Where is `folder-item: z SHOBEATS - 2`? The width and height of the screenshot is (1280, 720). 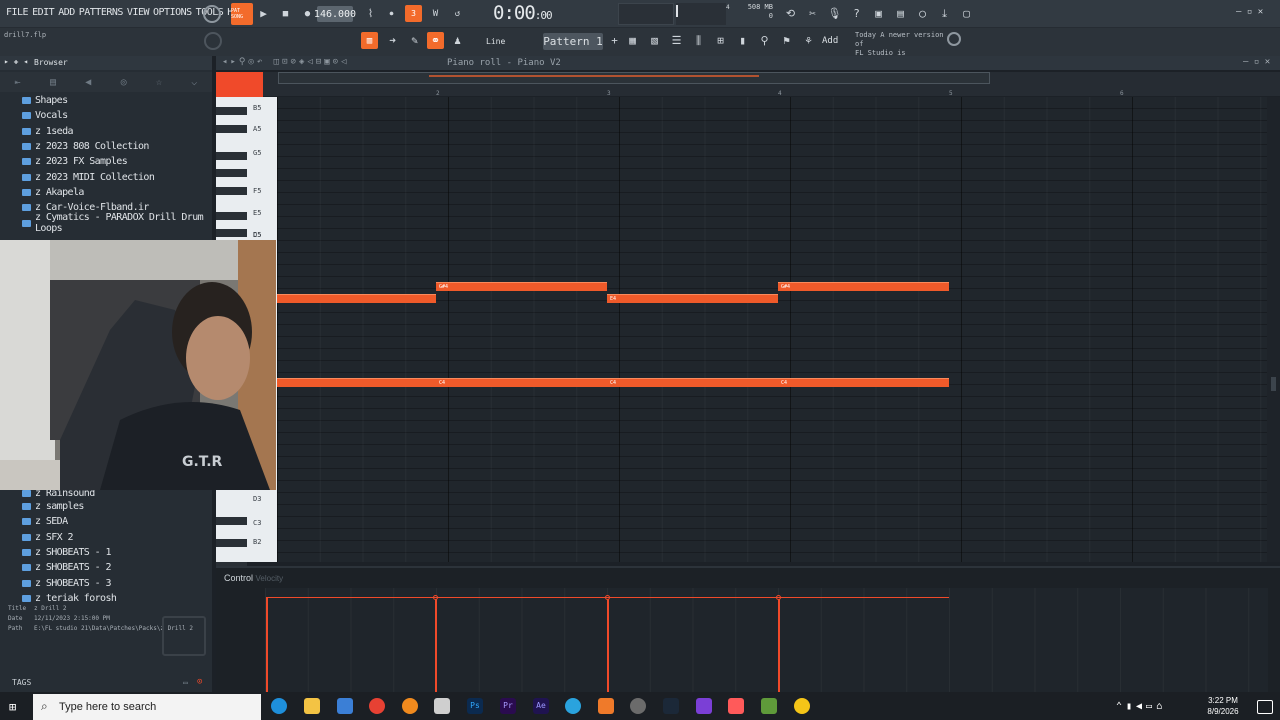 folder-item: z SHOBEATS - 2 is located at coordinates (106, 567).